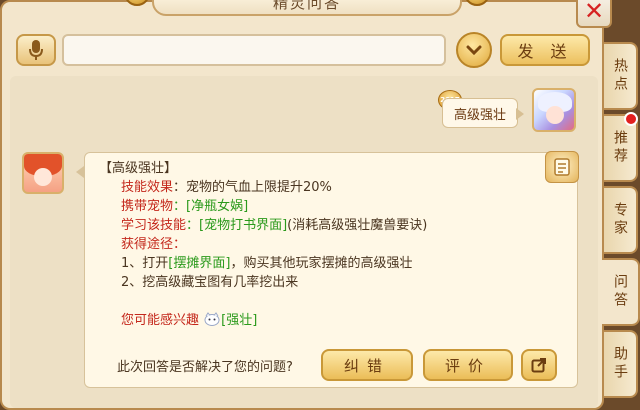 The width and height of the screenshot is (640, 410). I want to click on voice-input-button, so click(36, 50).